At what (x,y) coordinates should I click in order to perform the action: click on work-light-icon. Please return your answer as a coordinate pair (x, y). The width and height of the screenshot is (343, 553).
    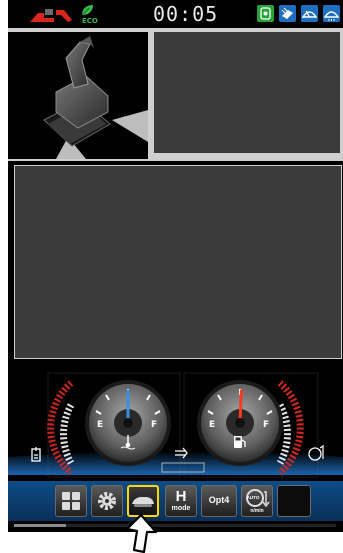
    Looking at the image, I should click on (287, 13).